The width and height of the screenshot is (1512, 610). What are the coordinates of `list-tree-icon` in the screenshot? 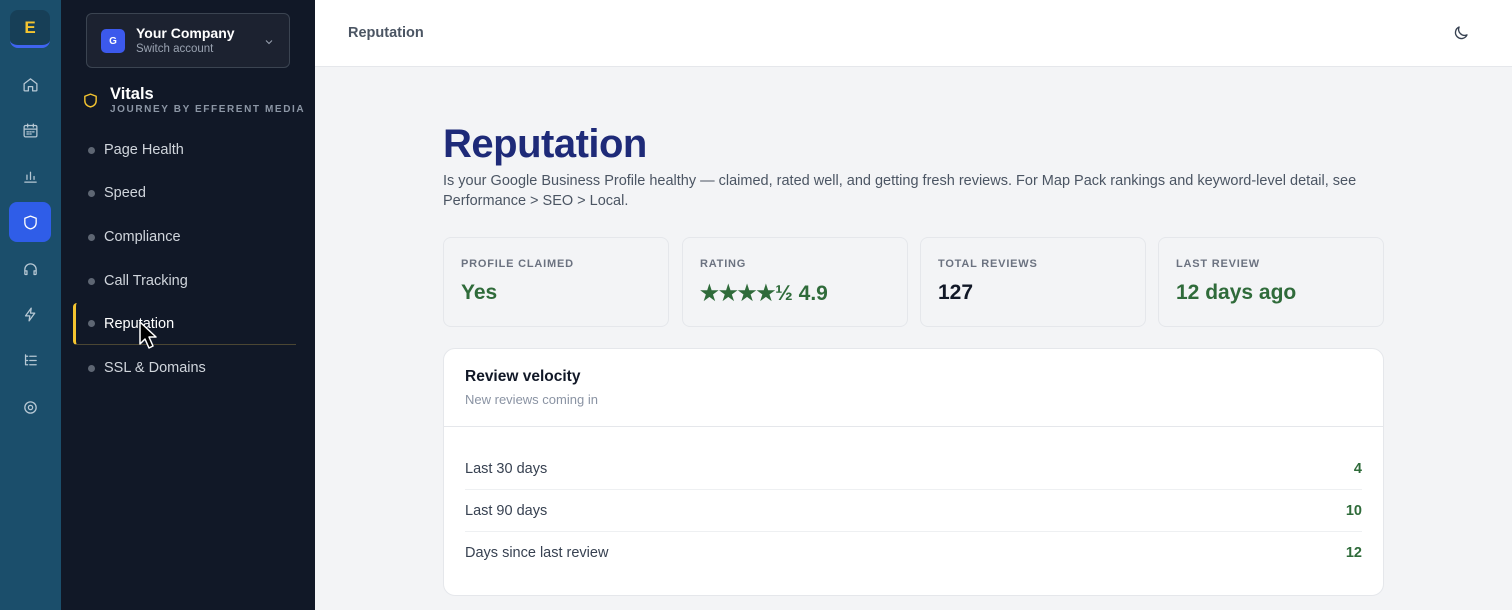 It's located at (30, 359).